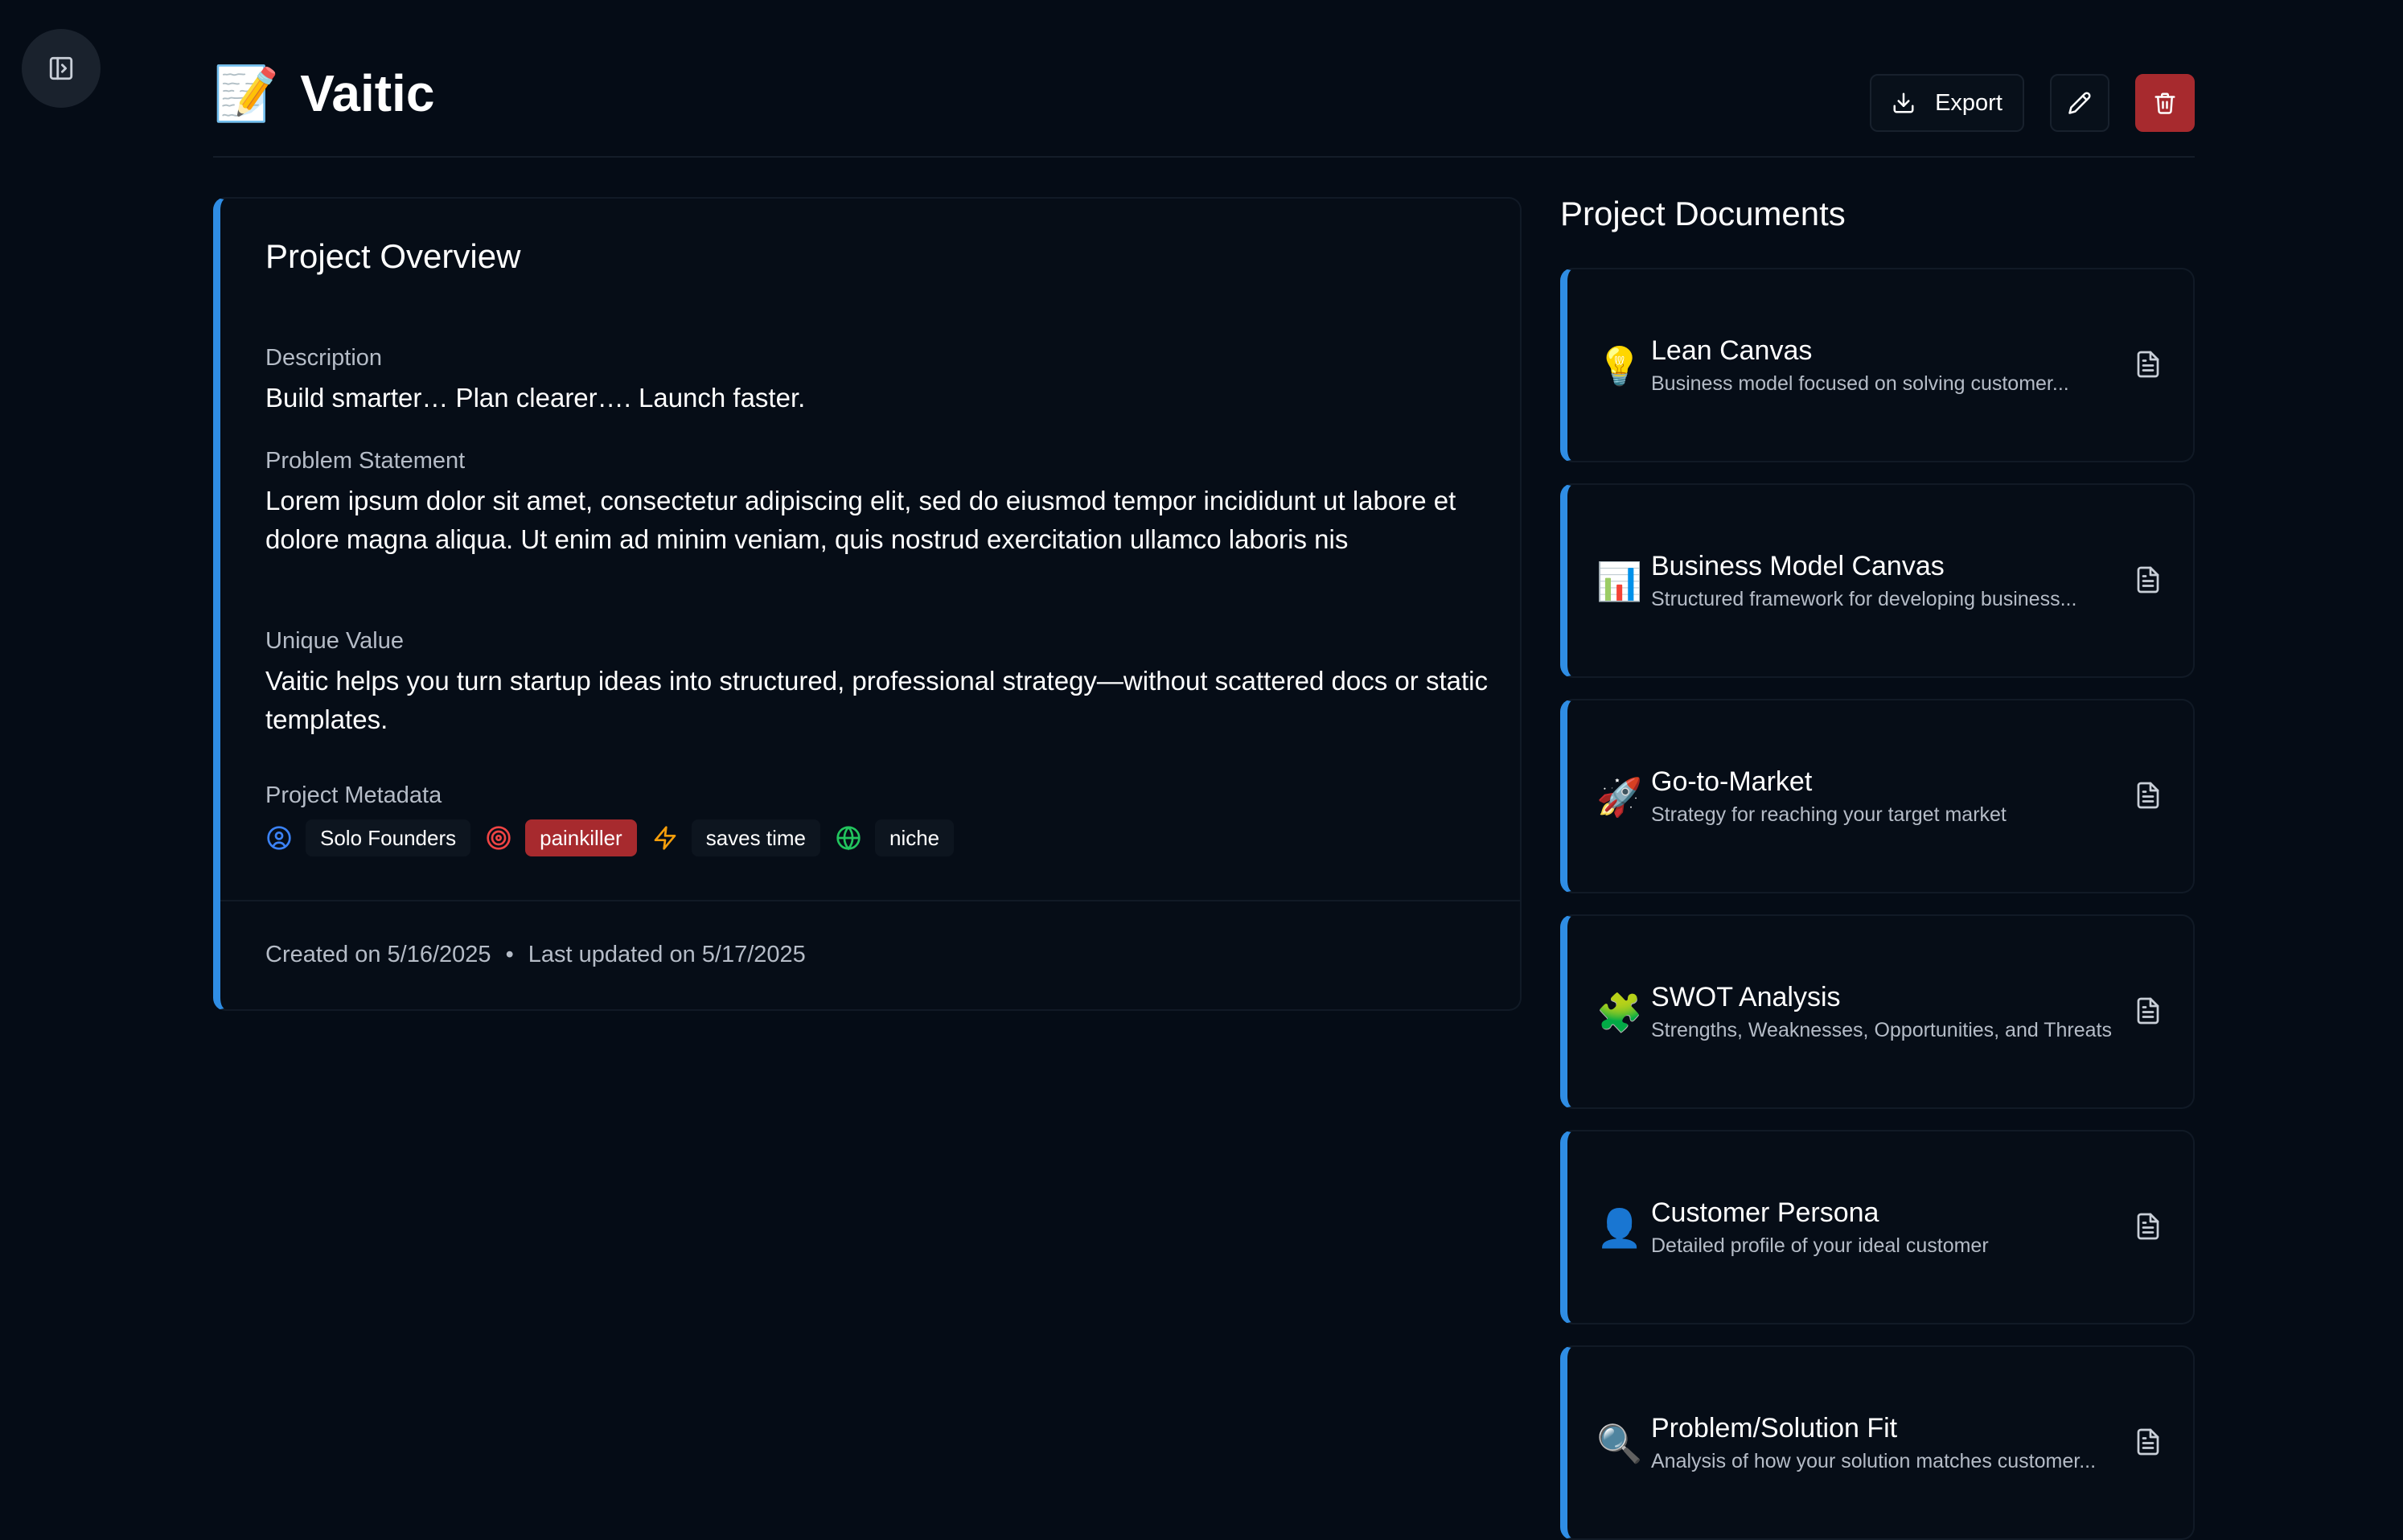 The image size is (2403, 1540). I want to click on target-icon, so click(498, 838).